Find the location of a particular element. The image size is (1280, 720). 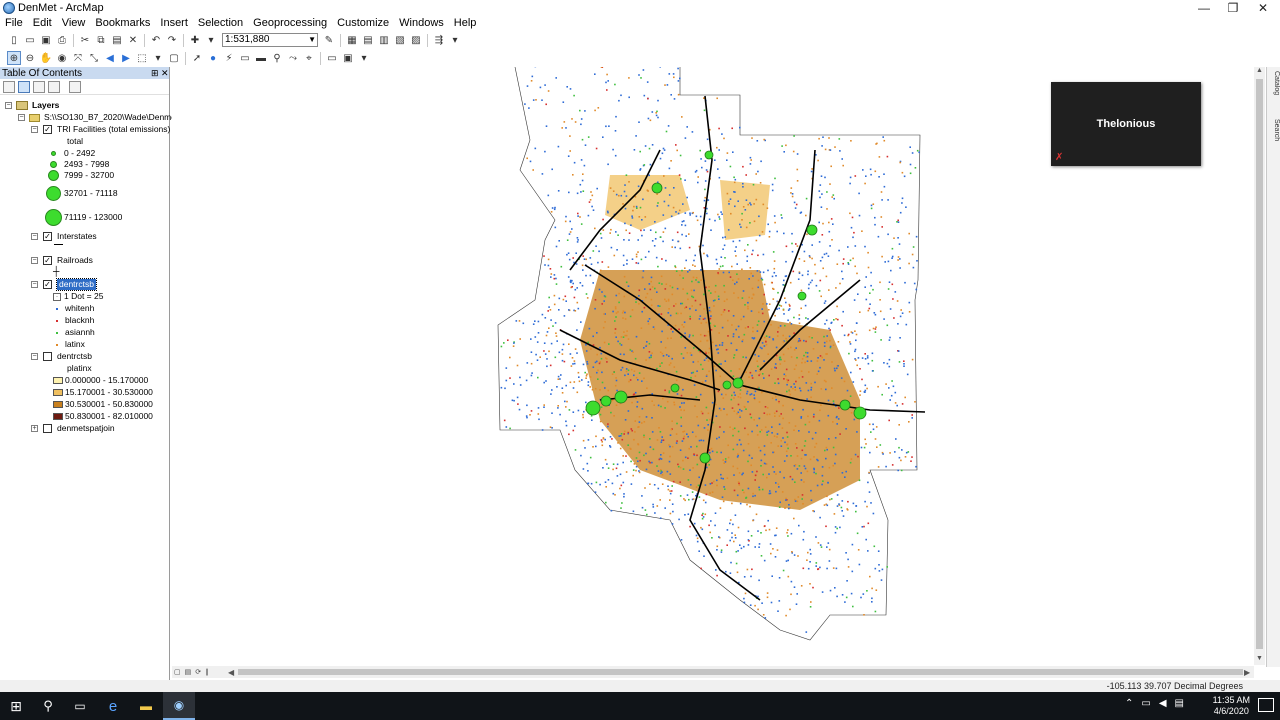

undo-icon: ↶ is located at coordinates (156, 40).